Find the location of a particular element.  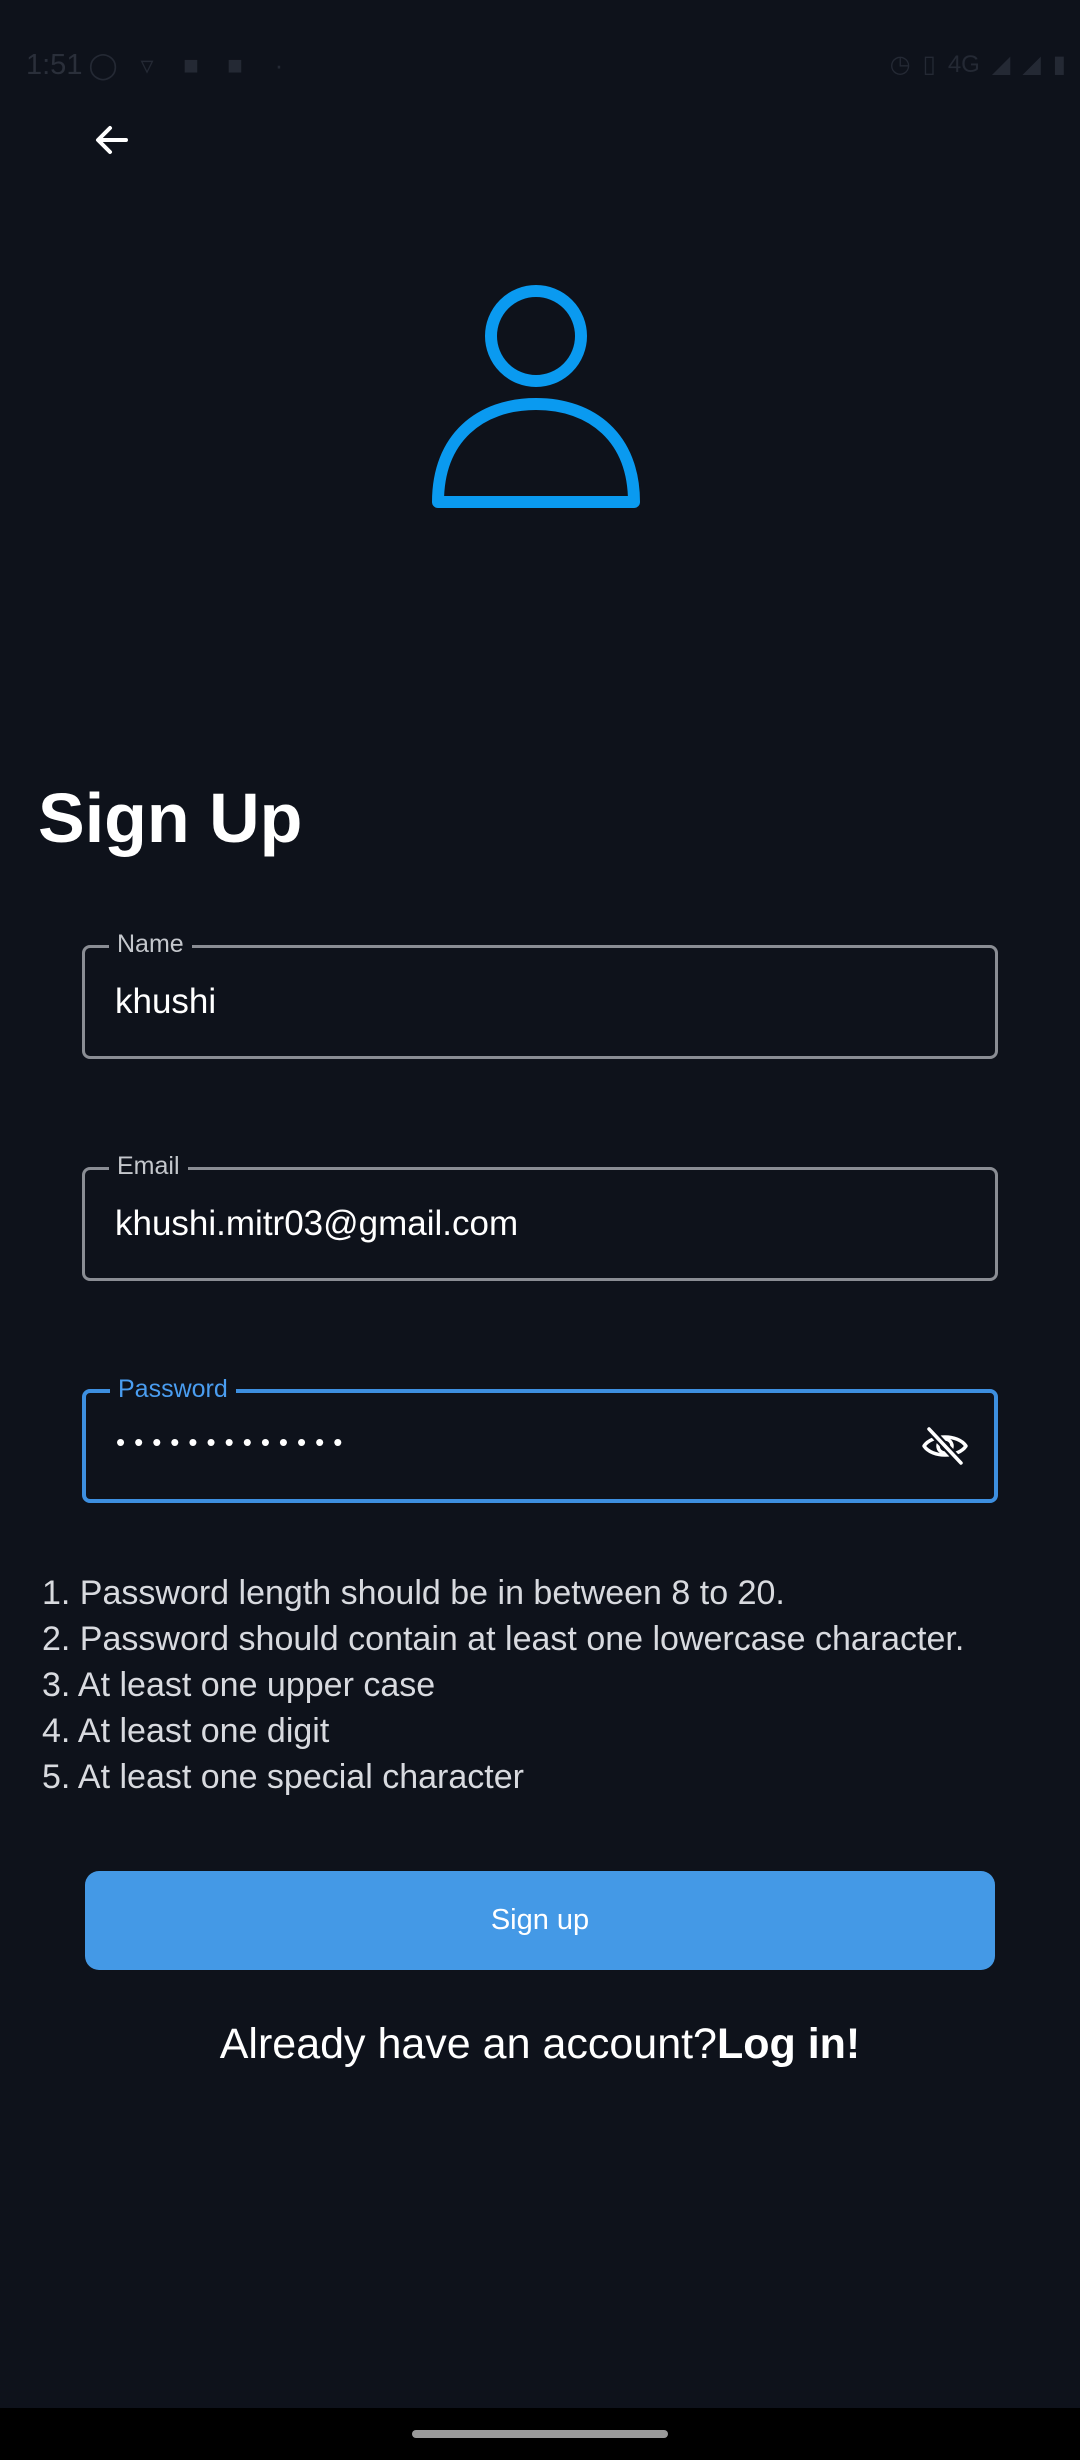

password-visibility-toggle is located at coordinates (945, 1446).